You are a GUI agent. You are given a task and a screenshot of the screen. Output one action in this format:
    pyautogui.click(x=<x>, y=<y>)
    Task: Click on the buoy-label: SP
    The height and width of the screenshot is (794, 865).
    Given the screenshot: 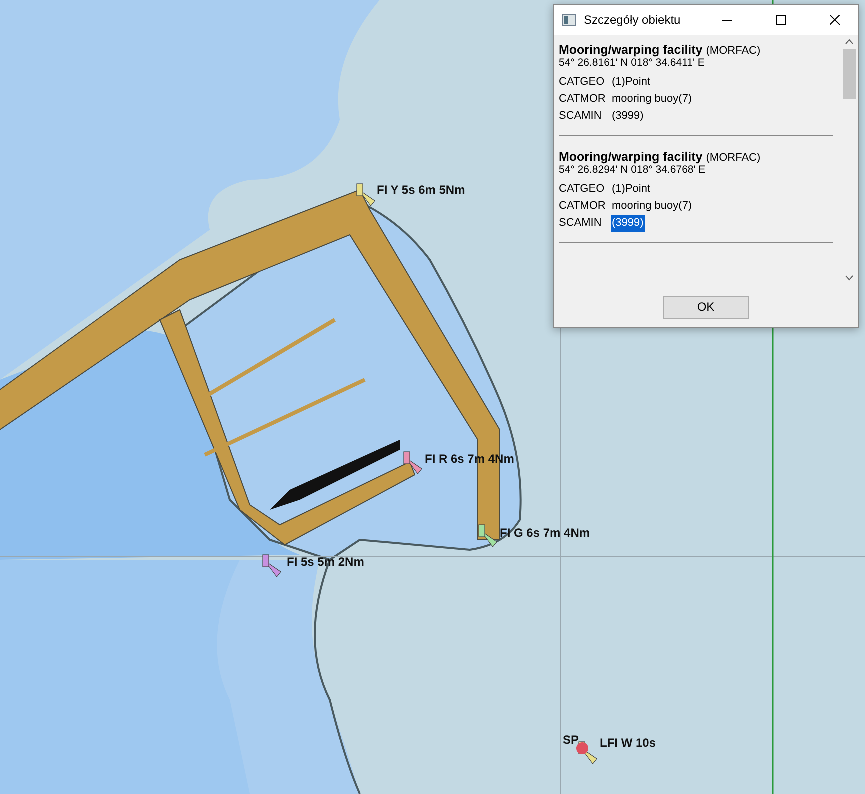 What is the action you would take?
    pyautogui.click(x=571, y=740)
    